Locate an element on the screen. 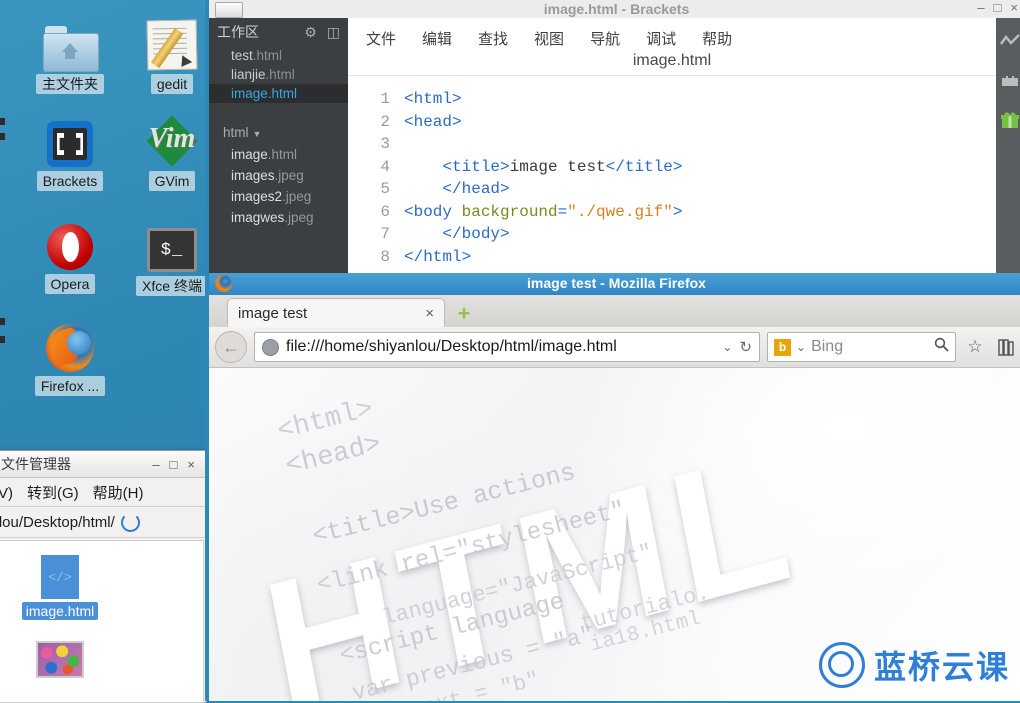 This screenshot has width=1020, height=703. editor-file-tab: image.html is located at coordinates (672, 62).